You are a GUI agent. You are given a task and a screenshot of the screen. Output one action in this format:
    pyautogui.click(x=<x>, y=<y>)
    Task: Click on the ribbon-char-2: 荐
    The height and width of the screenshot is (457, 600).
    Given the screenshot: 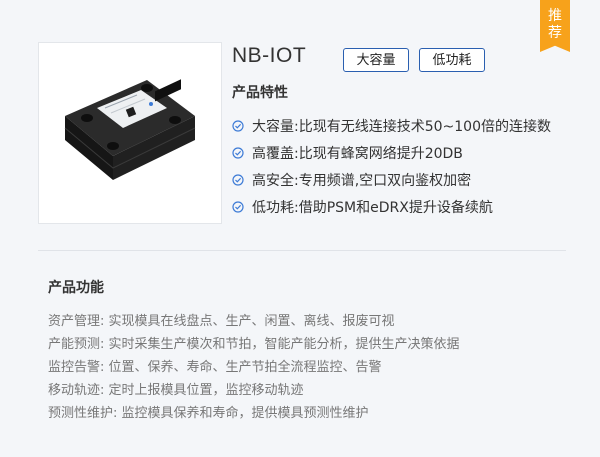 What is the action you would take?
    pyautogui.click(x=555, y=33)
    